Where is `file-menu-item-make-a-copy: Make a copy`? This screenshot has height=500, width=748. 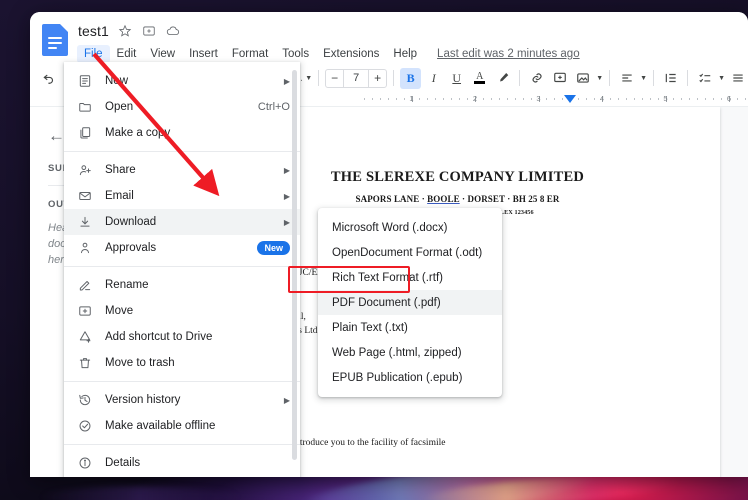
file-menu-item-make-a-copy: Make a copy is located at coordinates (182, 133).